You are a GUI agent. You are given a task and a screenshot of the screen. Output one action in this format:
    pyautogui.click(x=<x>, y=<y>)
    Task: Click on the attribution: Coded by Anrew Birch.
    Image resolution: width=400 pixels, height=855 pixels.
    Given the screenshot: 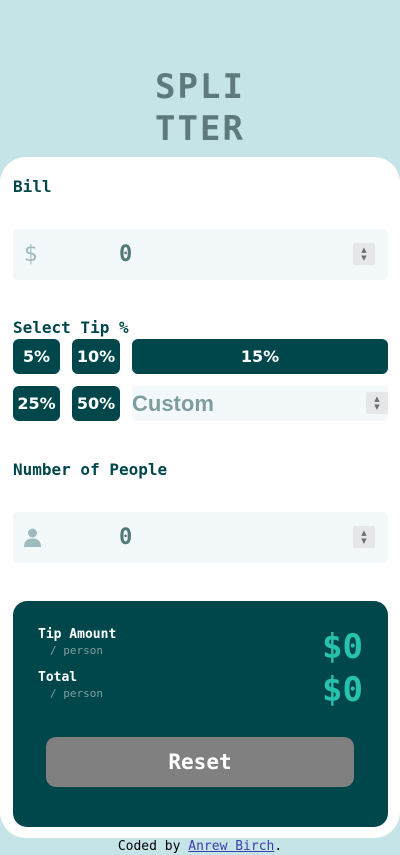 What is the action you would take?
    pyautogui.click(x=200, y=846)
    